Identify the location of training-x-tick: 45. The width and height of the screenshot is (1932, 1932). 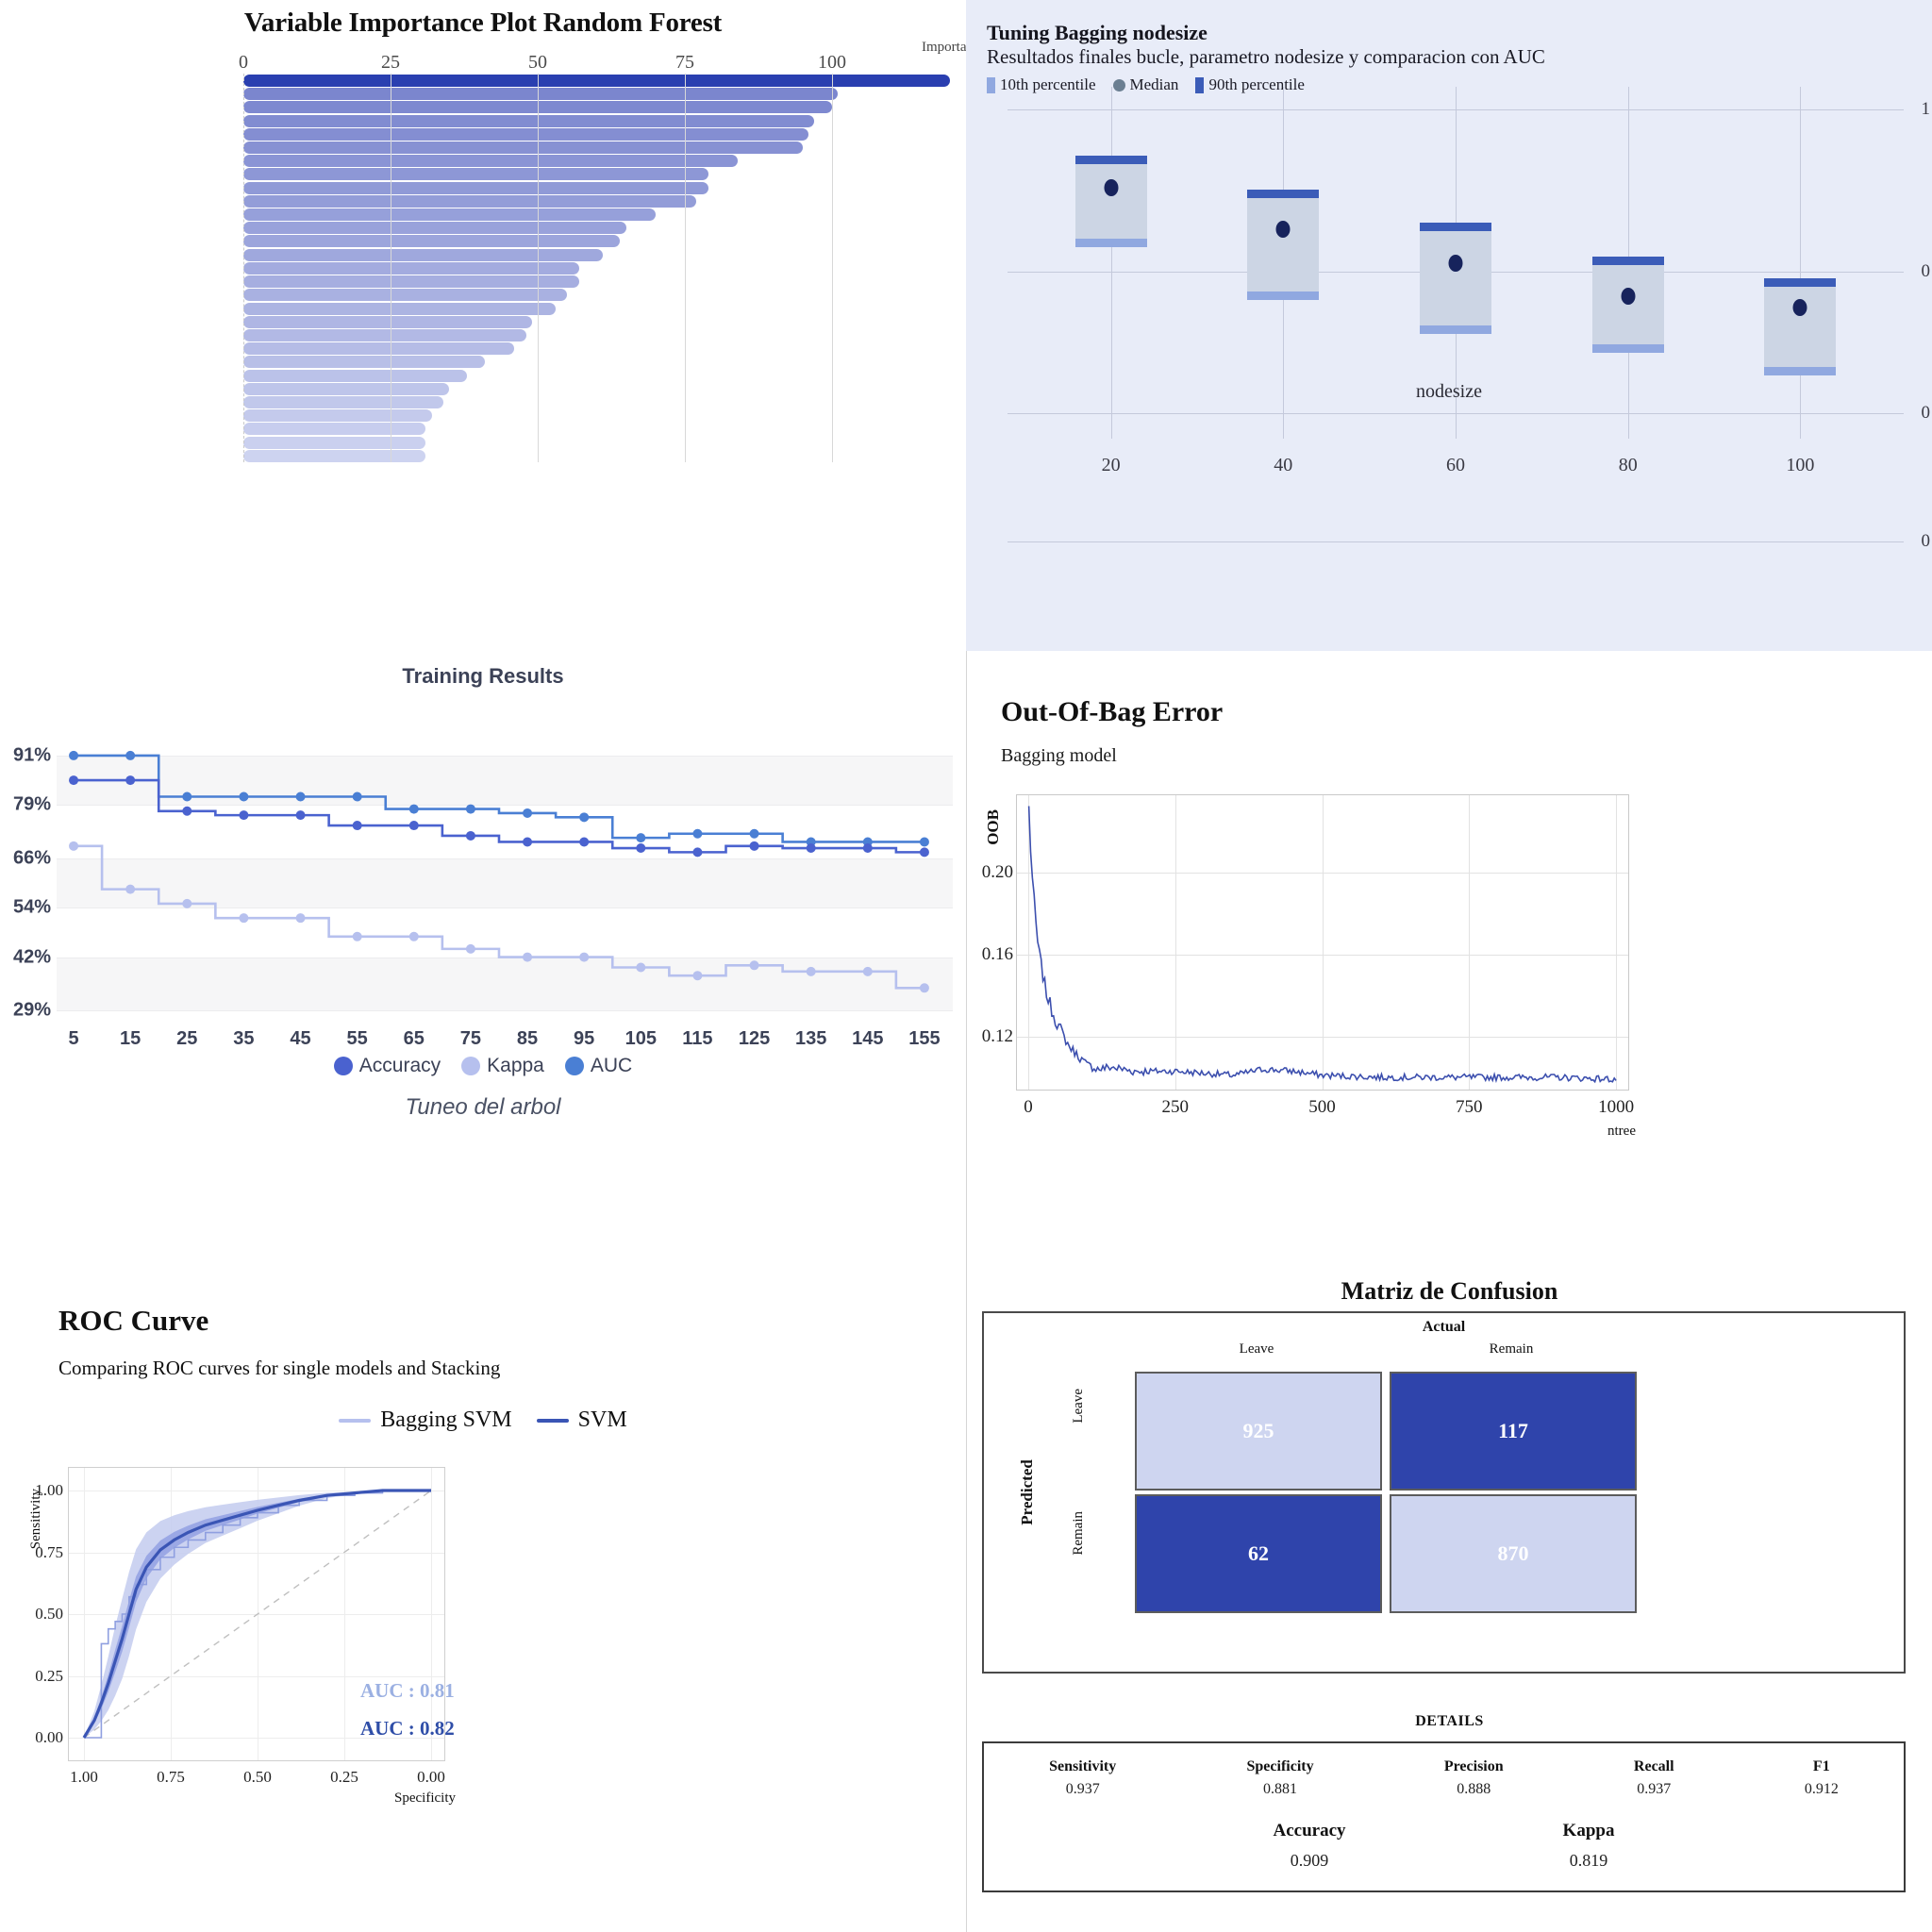
(301, 1038).